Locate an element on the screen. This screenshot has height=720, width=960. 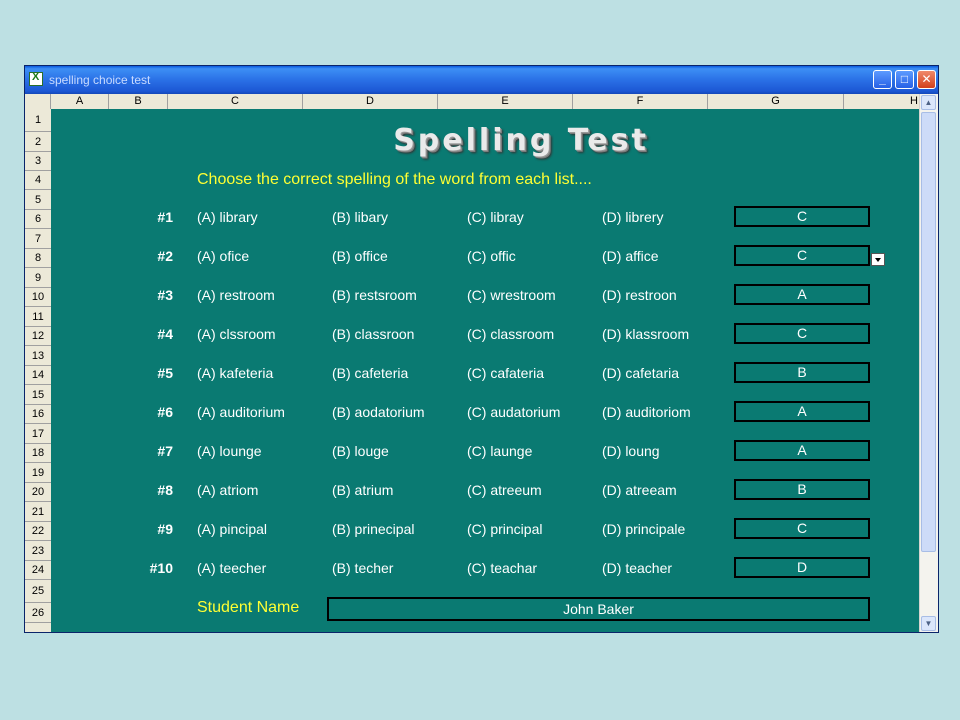
row-header: 25 is located at coordinates (38, 591).